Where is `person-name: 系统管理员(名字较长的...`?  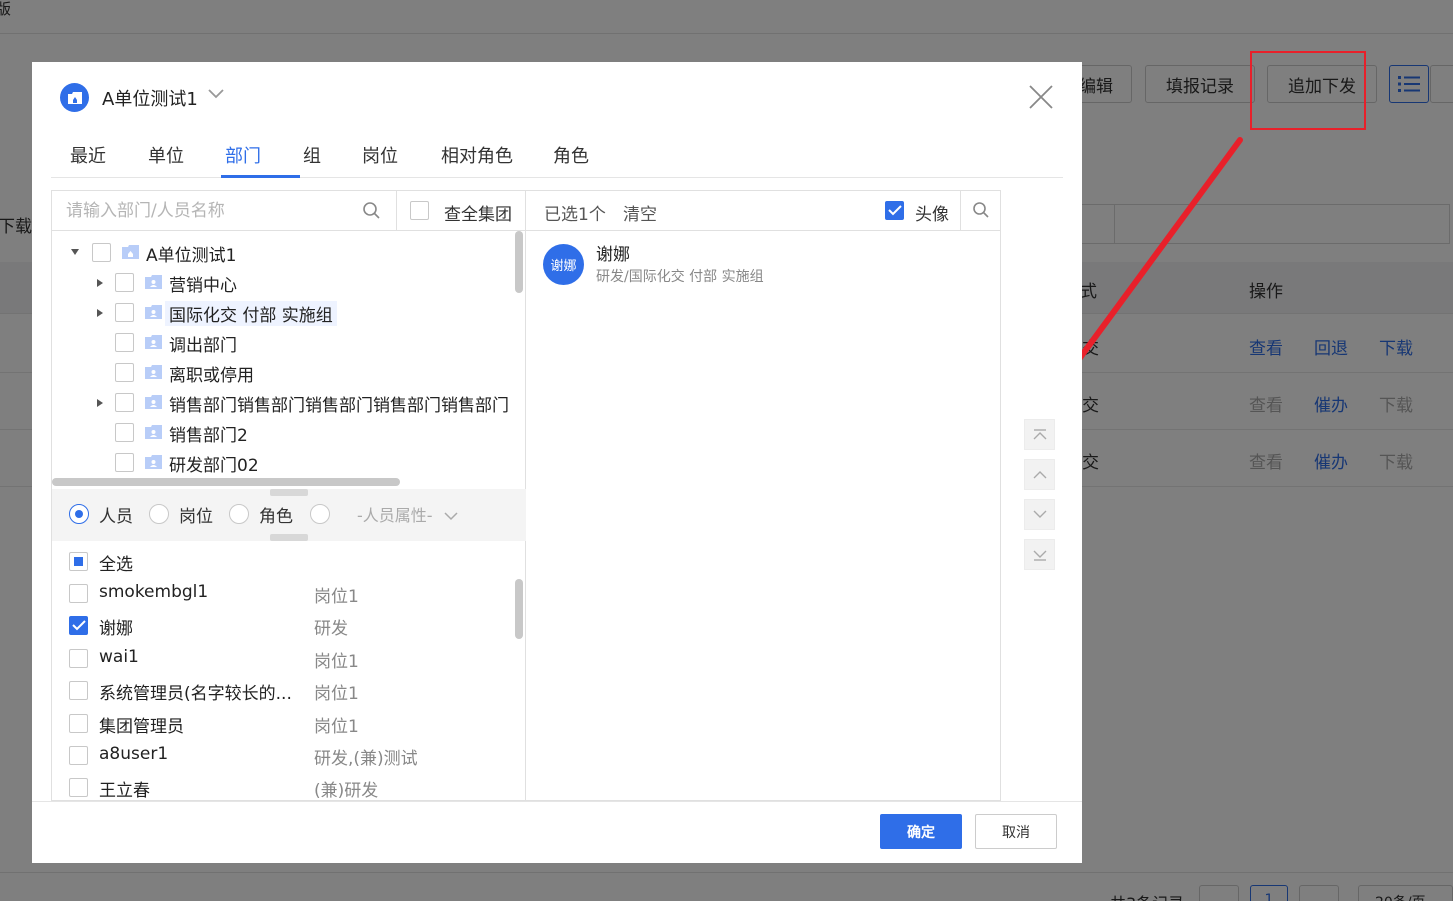 person-name: 系统管理员(名字较长的... is located at coordinates (195, 694).